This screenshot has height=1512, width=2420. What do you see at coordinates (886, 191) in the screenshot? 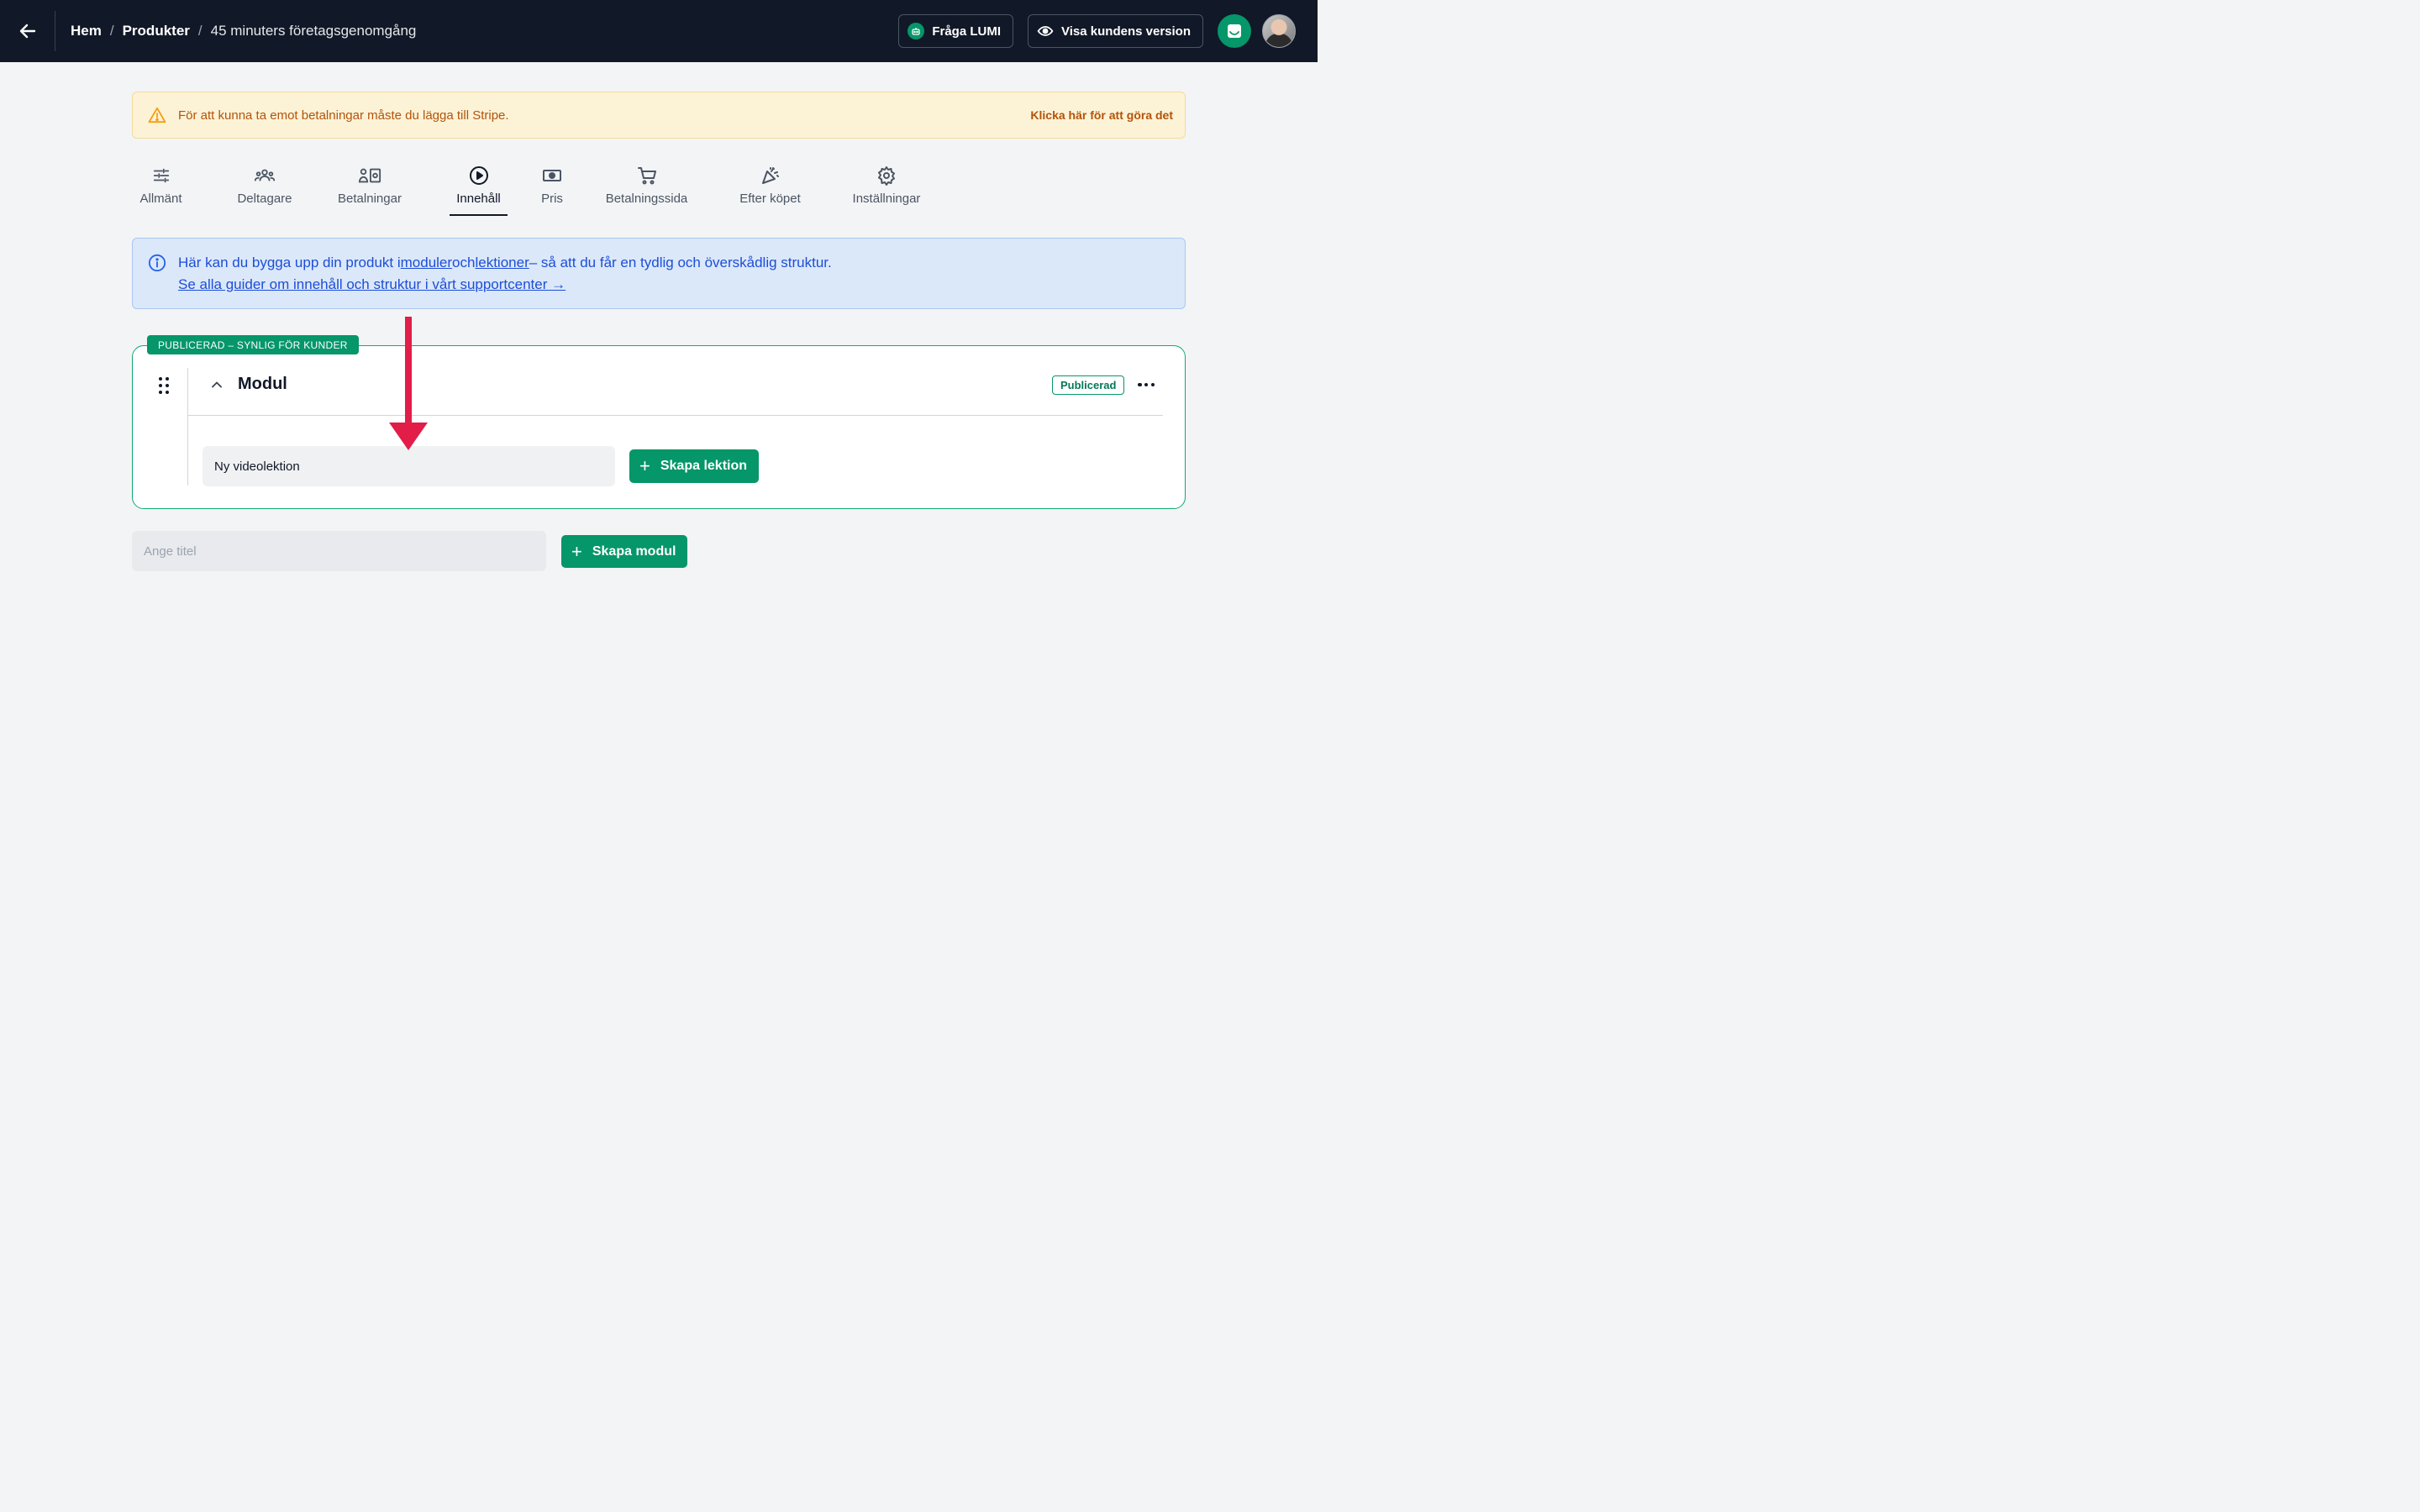
I see `tab-settings: Inställningar` at bounding box center [886, 191].